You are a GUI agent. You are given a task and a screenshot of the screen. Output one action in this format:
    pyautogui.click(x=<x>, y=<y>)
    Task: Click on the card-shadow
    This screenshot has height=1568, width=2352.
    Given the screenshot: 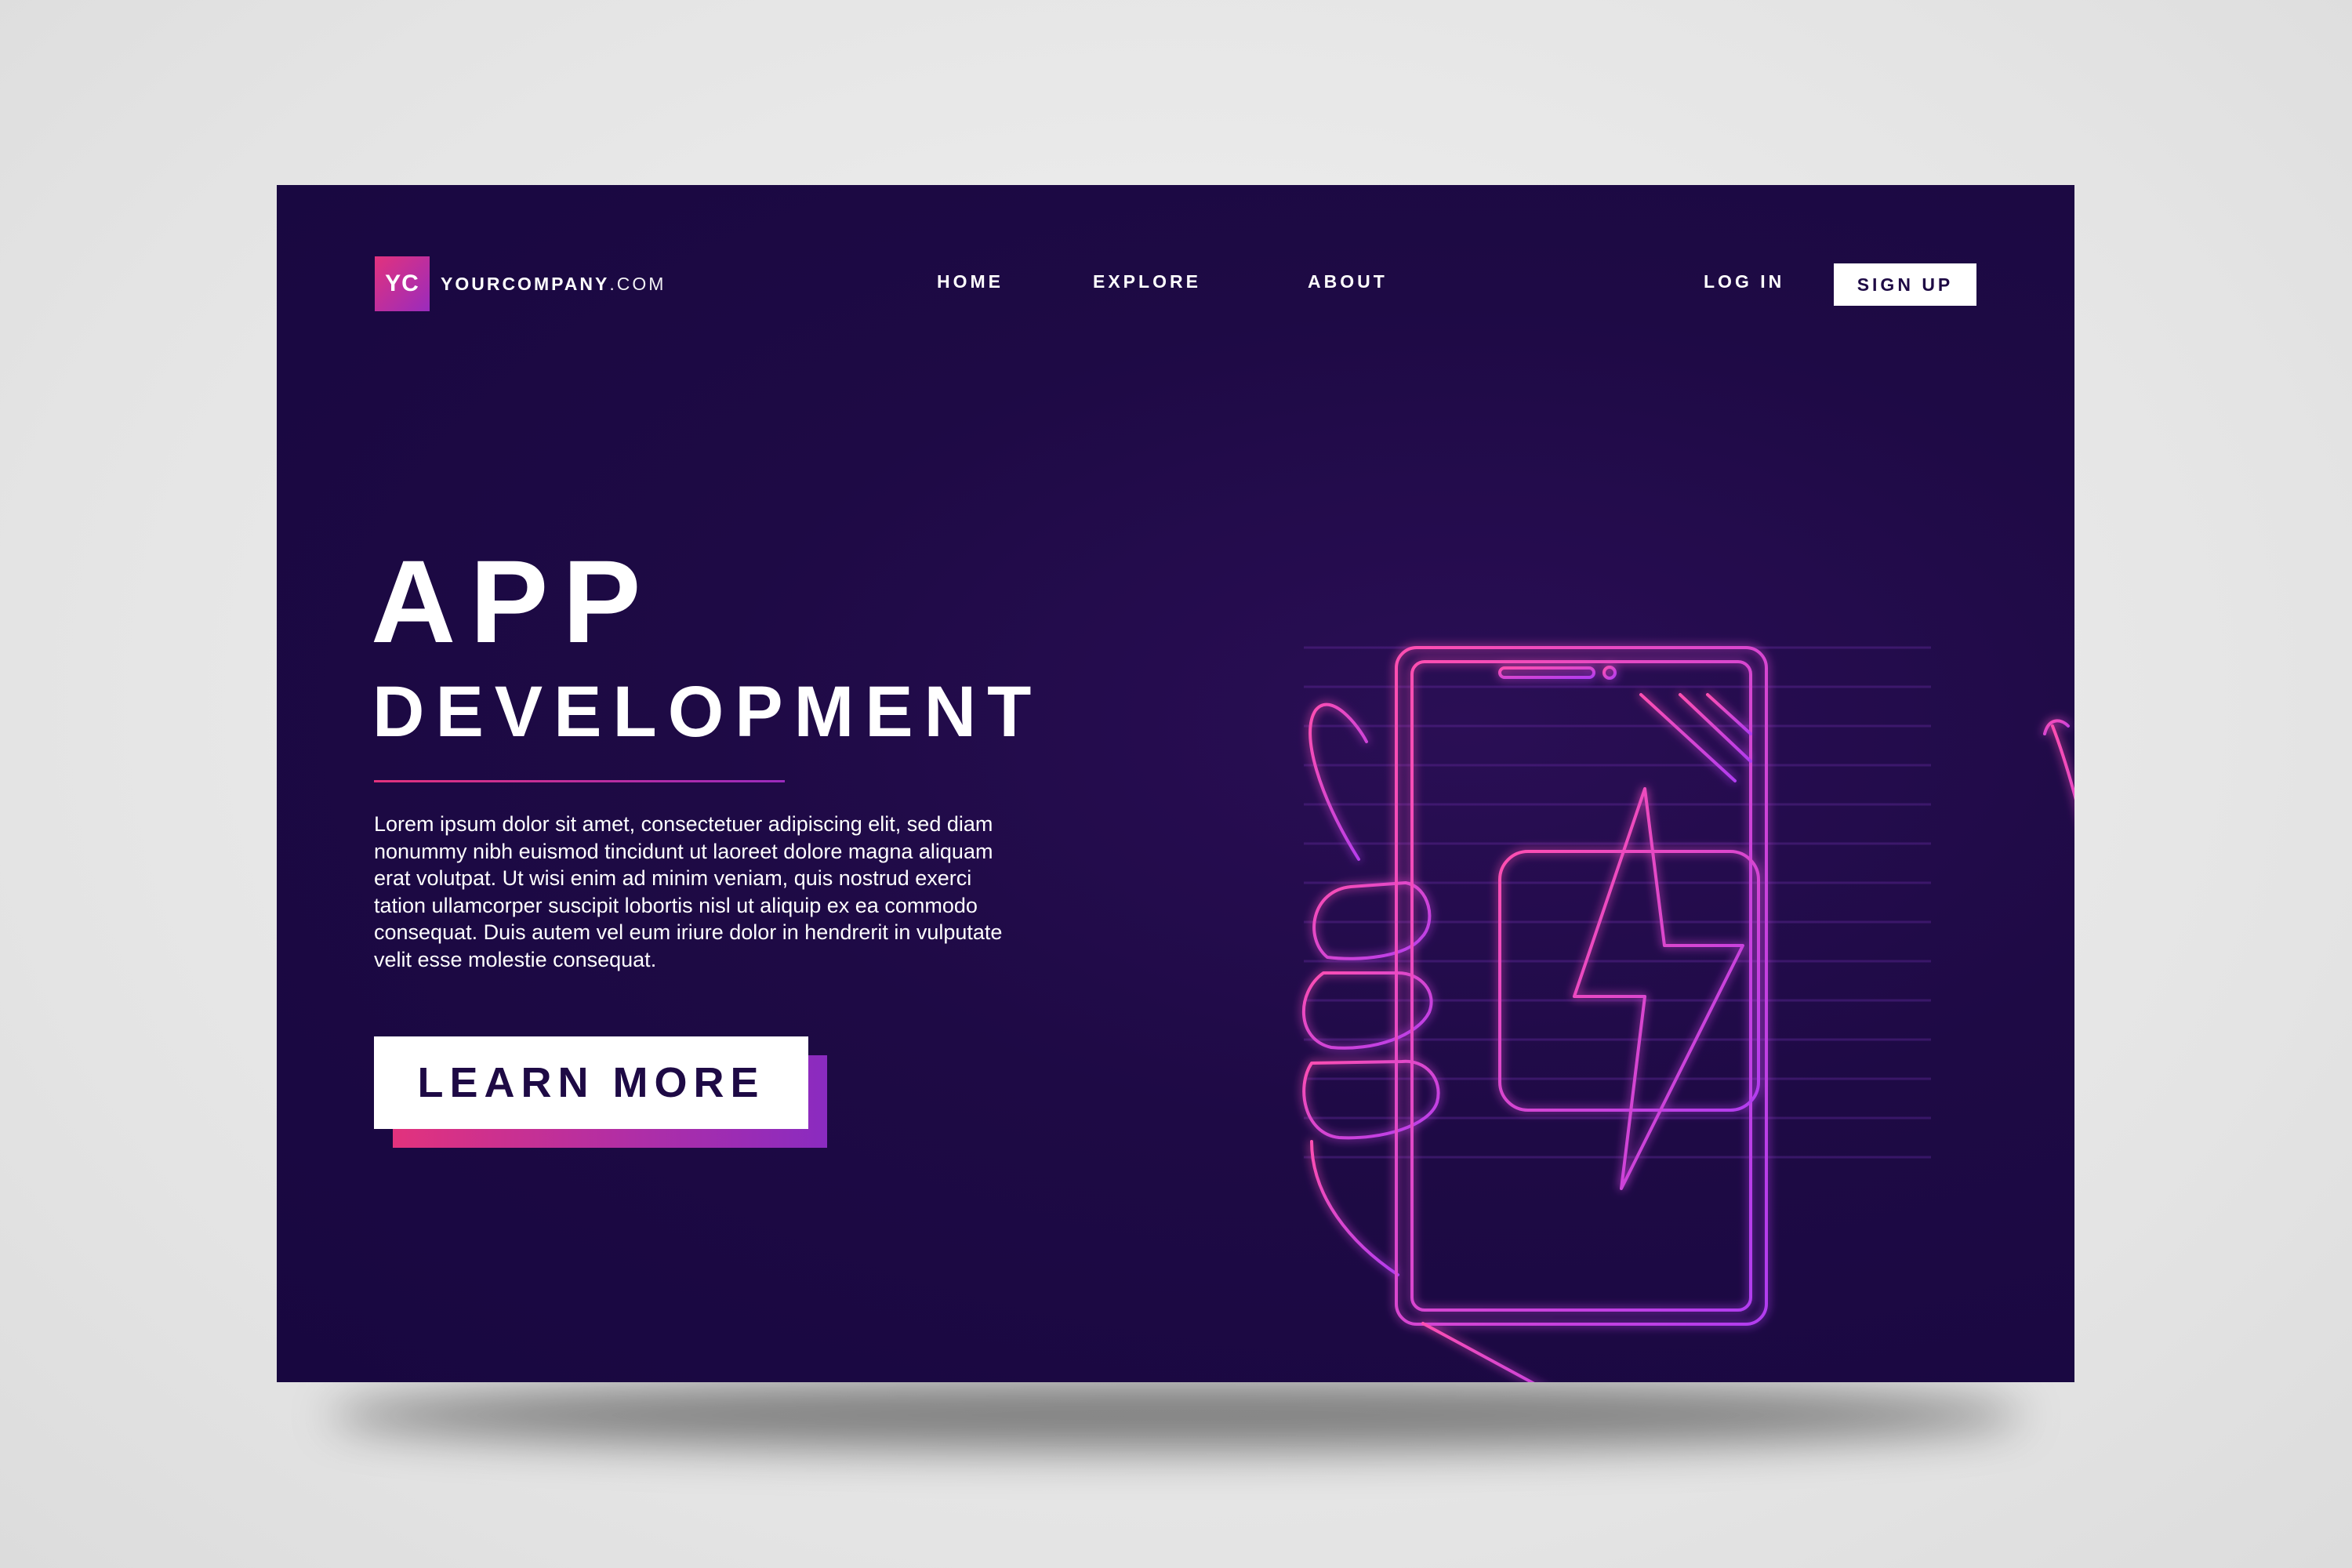 What is the action you would take?
    pyautogui.click(x=1176, y=1415)
    